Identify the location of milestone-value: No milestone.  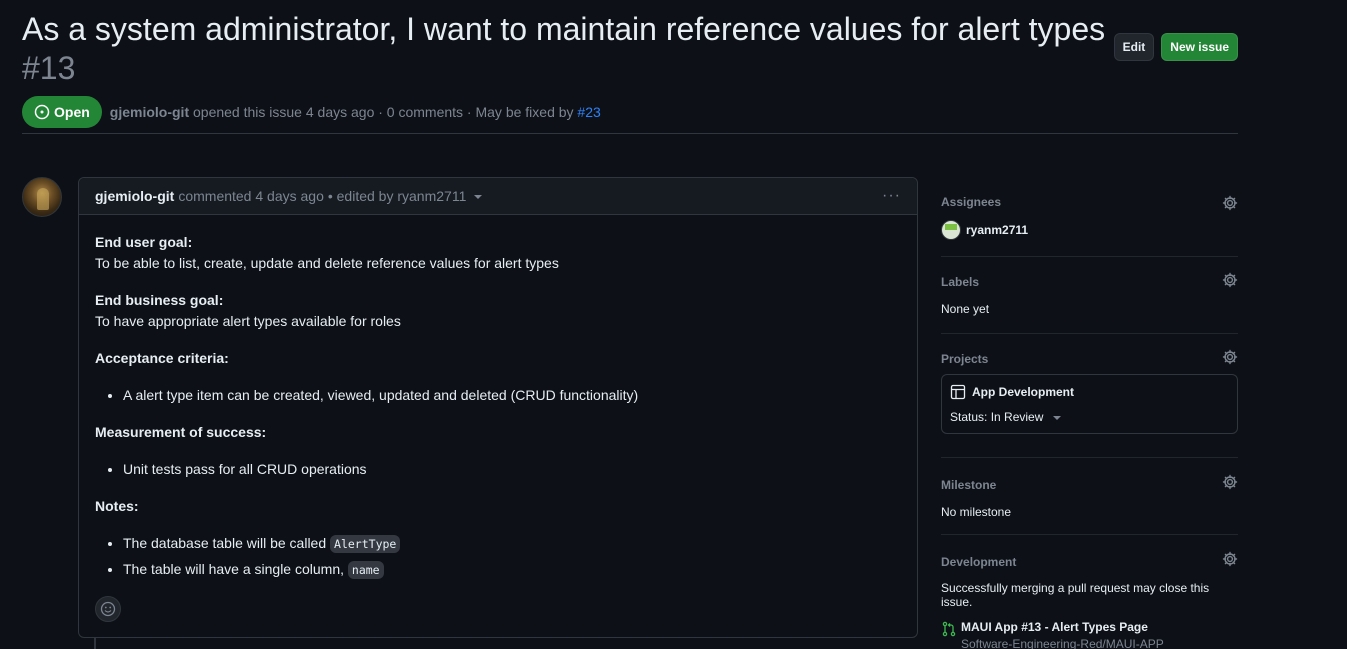
(976, 512).